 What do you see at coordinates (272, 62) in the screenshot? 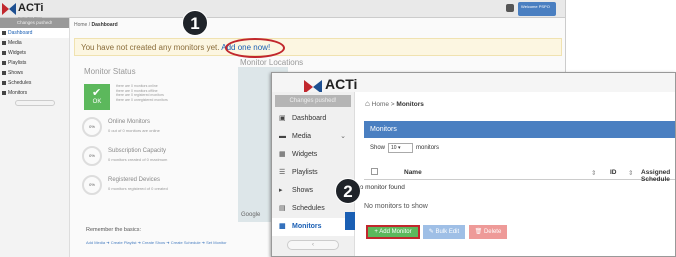
I see `monitor-locations-title: Monitor Locations` at bounding box center [272, 62].